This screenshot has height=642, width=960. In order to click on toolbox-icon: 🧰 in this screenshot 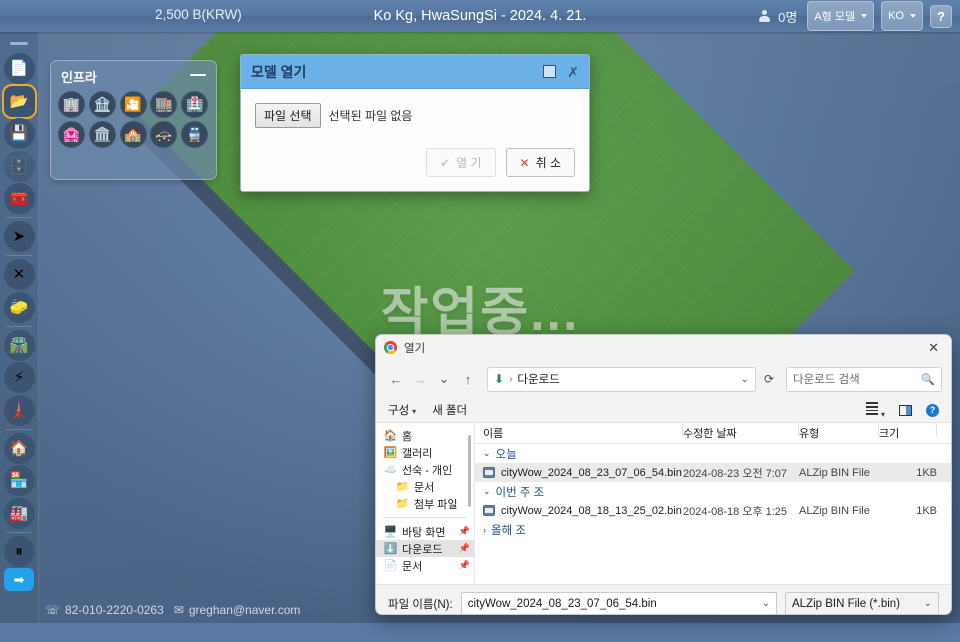, I will do `click(19, 198)`.